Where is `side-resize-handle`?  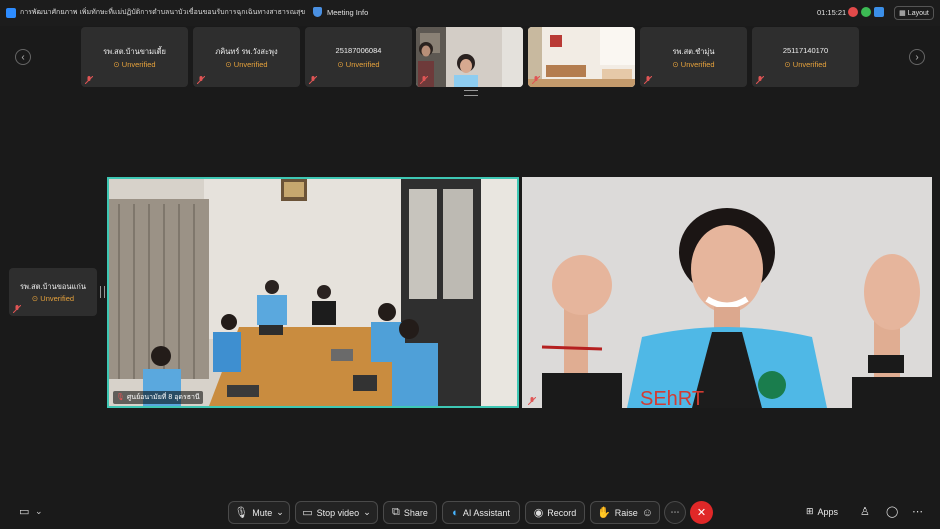 side-resize-handle is located at coordinates (102, 292).